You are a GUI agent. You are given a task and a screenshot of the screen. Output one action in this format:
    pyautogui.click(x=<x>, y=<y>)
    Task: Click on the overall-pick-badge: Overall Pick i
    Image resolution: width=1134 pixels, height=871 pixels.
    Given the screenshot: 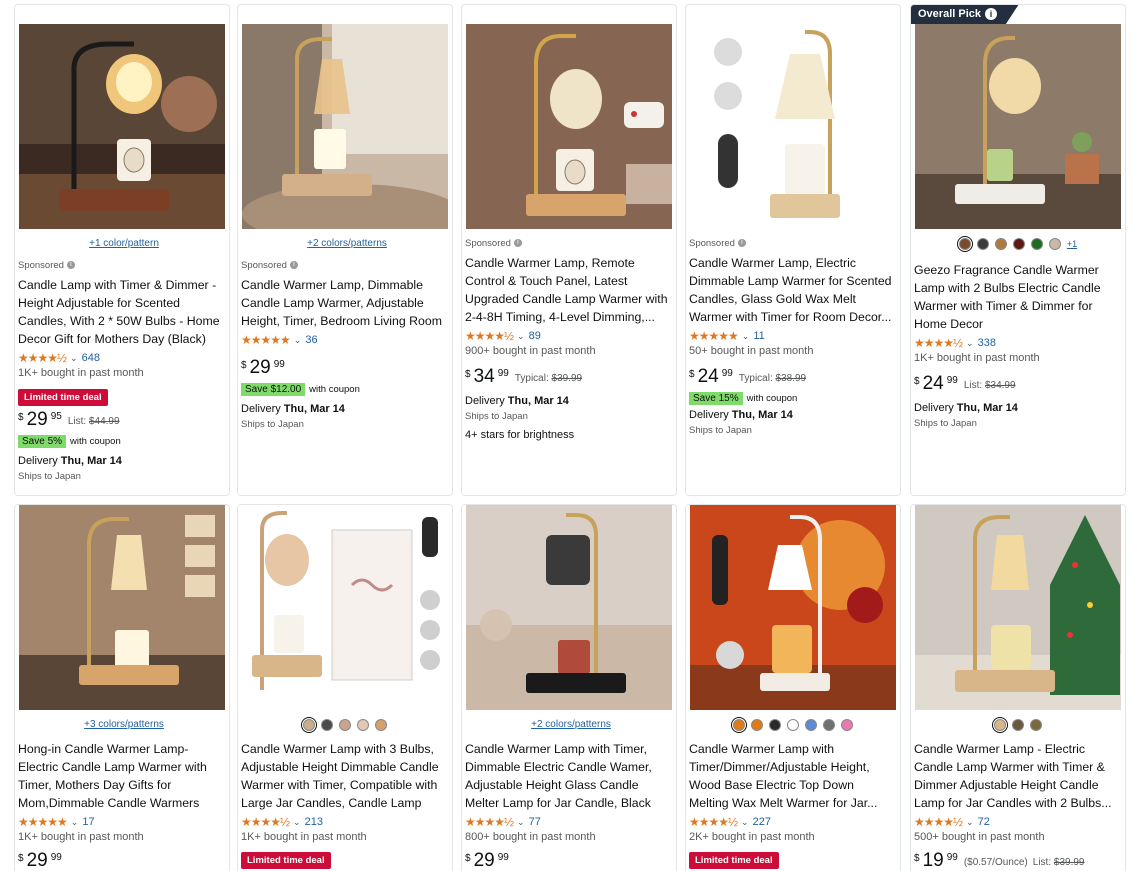 What is the action you would take?
    pyautogui.click(x=965, y=14)
    